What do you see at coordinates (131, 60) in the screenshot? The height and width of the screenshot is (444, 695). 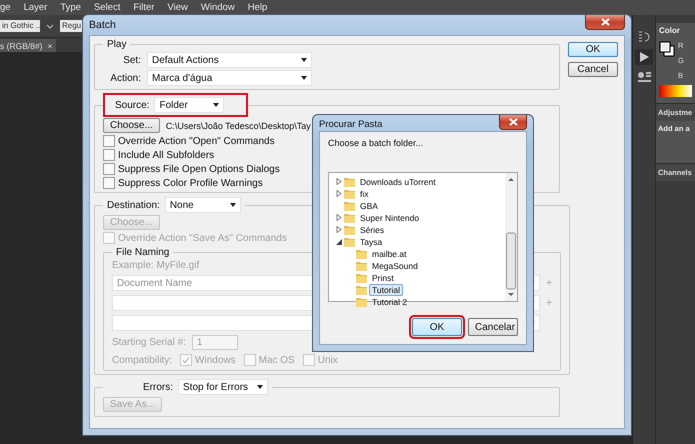 I see `field-label: Set:` at bounding box center [131, 60].